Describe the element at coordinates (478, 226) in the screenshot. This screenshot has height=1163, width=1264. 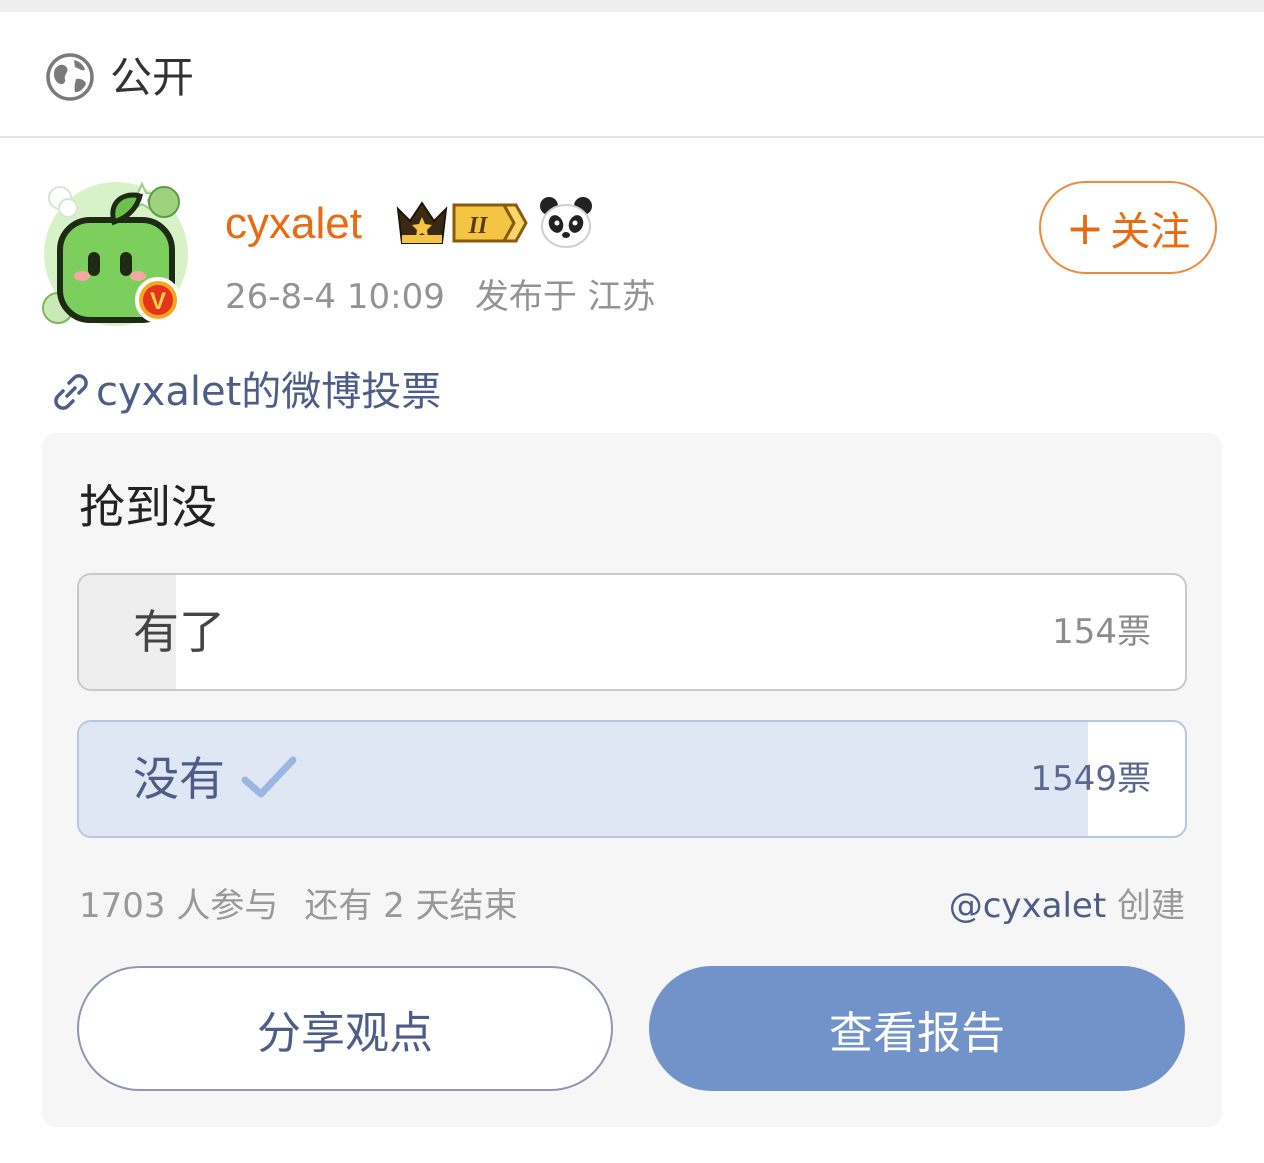
I see `badge-level: II` at that location.